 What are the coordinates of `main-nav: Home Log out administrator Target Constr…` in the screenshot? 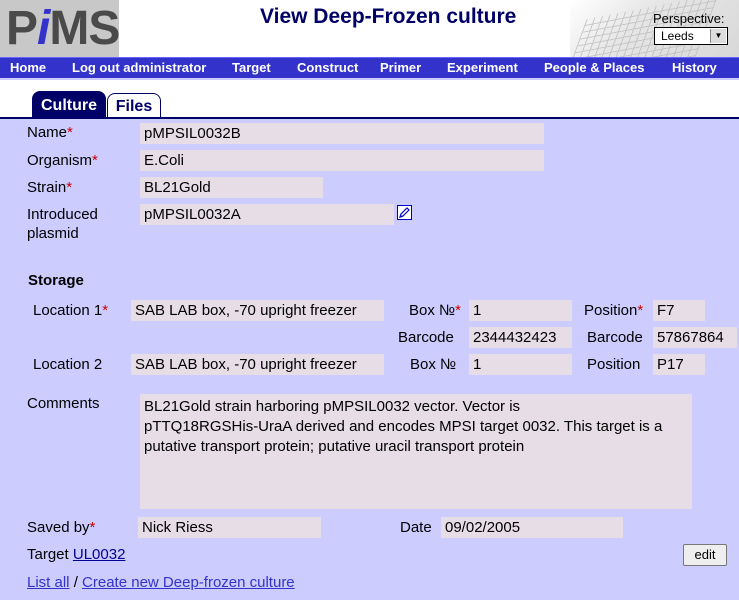 It's located at (369, 67).